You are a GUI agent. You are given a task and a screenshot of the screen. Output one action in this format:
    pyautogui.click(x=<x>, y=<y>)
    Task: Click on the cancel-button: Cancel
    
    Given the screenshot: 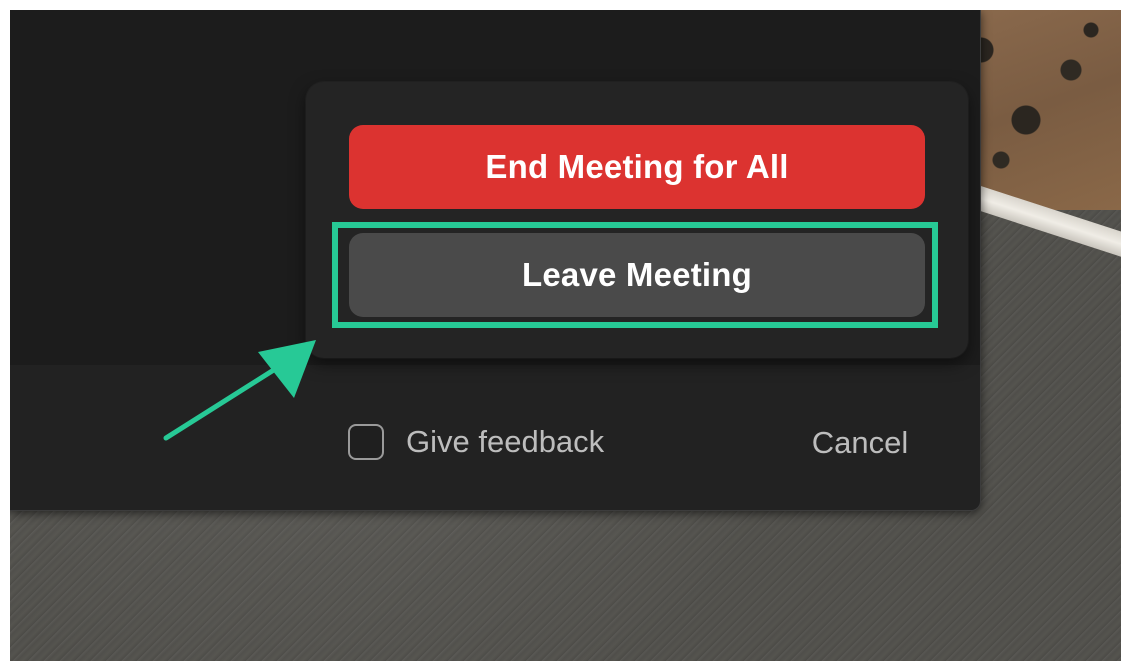 What is the action you would take?
    pyautogui.click(x=860, y=443)
    